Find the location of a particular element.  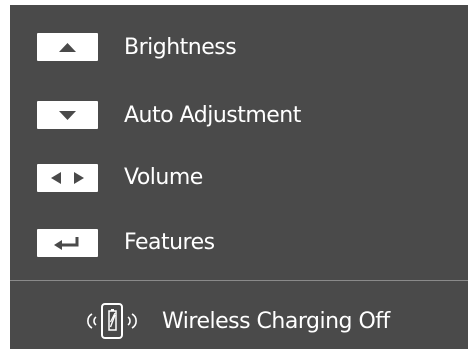

arrow-up-icon is located at coordinates (67, 47).